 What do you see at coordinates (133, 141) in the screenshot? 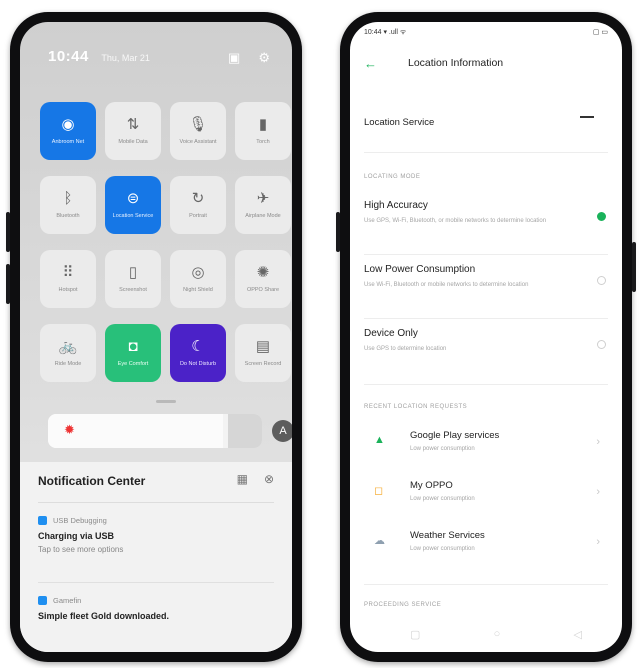
I see `tile-label: Mobile Data` at bounding box center [133, 141].